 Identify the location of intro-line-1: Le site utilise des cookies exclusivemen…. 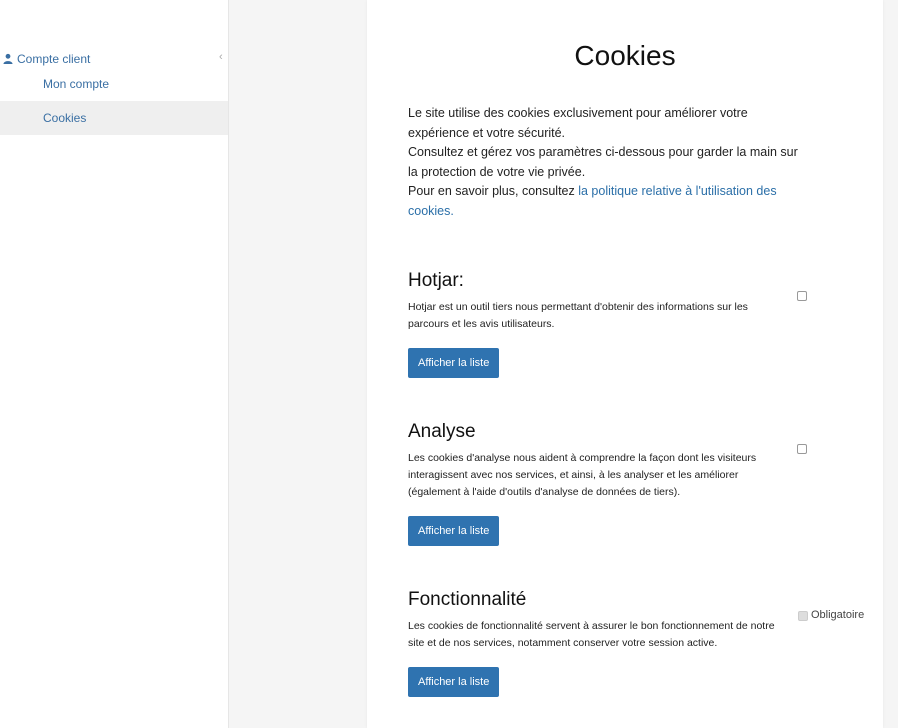
(578, 123).